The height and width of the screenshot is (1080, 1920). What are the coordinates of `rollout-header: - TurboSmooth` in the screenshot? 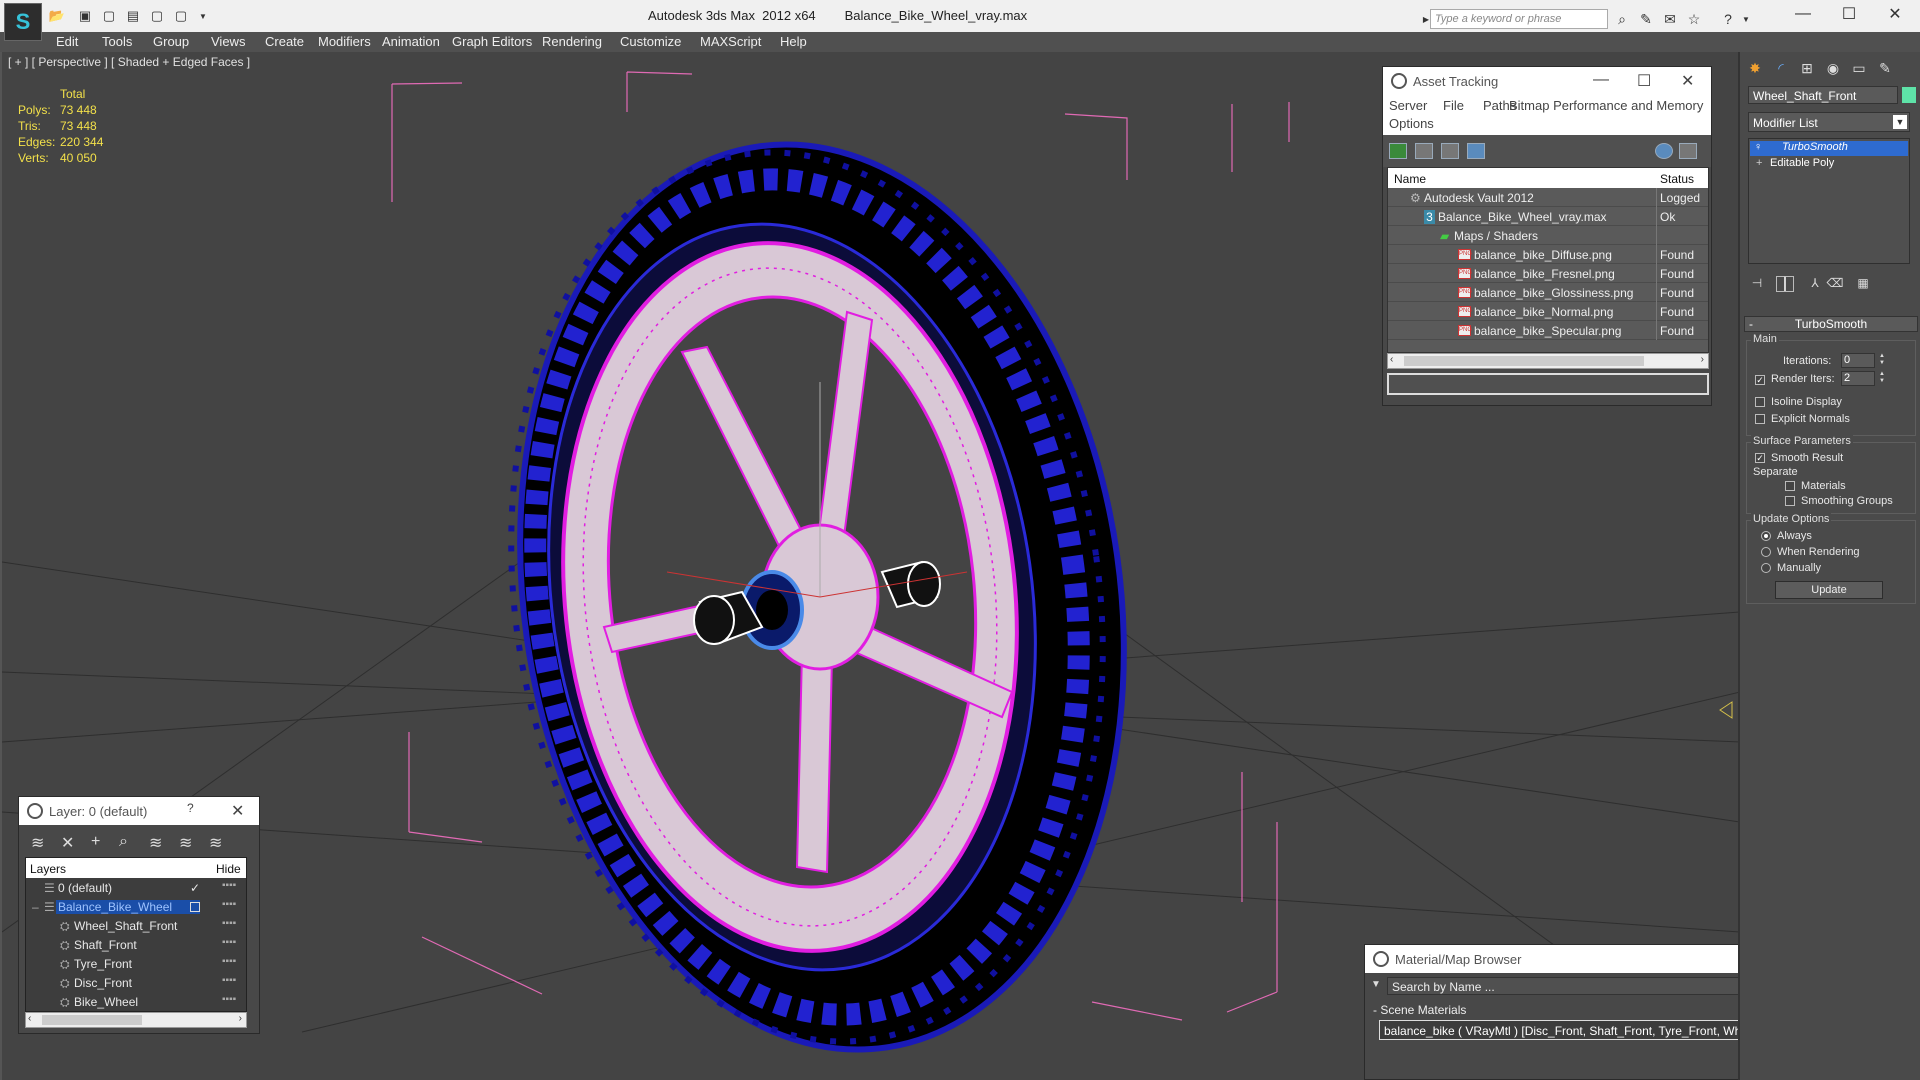 It's located at (1831, 324).